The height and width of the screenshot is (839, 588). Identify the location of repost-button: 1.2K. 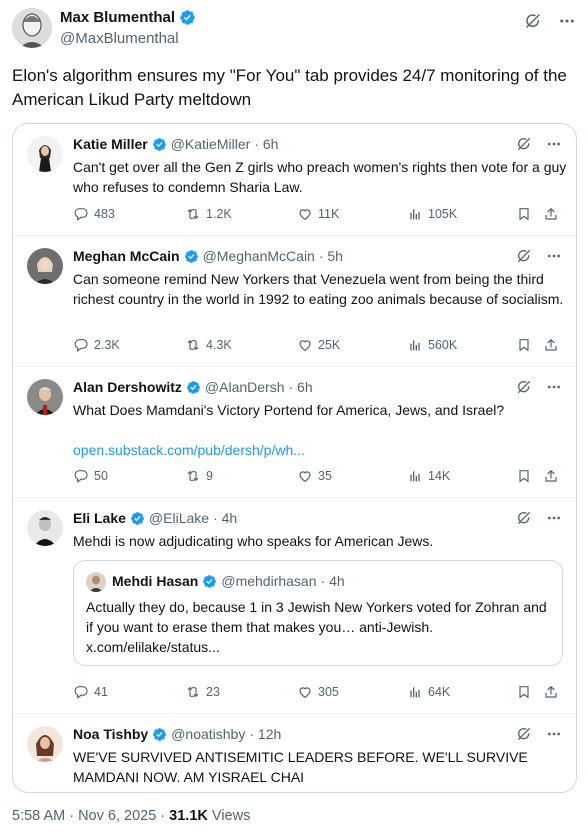
(208, 214).